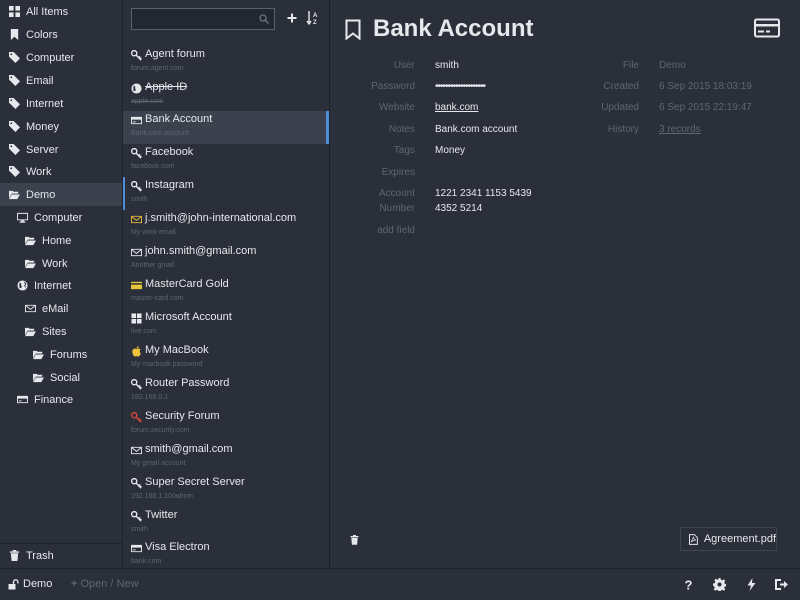  I want to click on field-value-website: bank.com, so click(456, 107).